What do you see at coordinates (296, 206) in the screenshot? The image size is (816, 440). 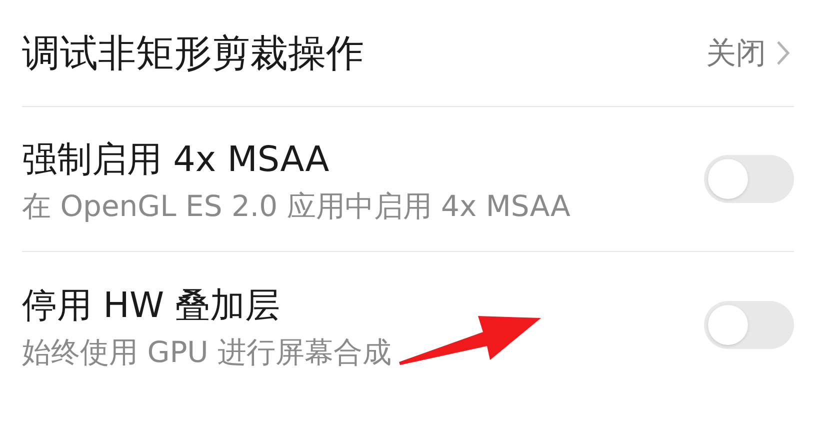 I see `setting-description: 在 OpenGL ES 2.0 应用中启用 4x MSAA` at bounding box center [296, 206].